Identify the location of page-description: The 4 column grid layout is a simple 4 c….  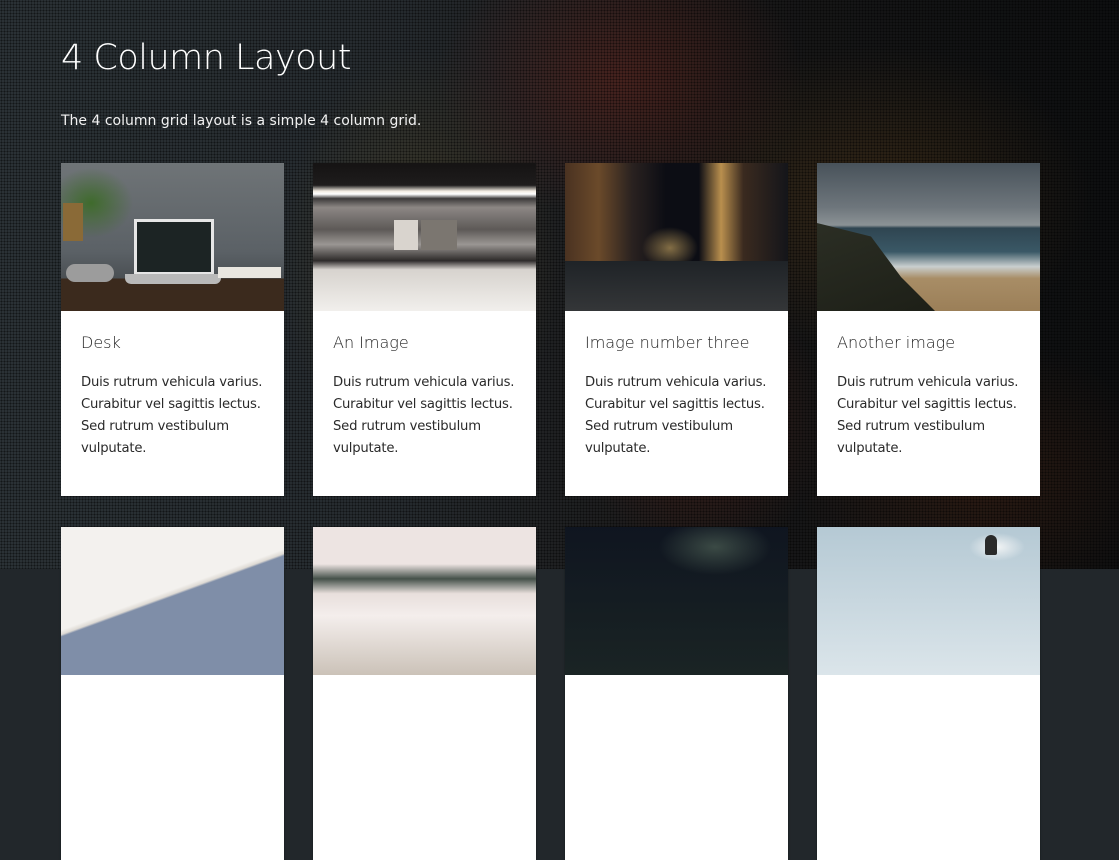
(241, 121).